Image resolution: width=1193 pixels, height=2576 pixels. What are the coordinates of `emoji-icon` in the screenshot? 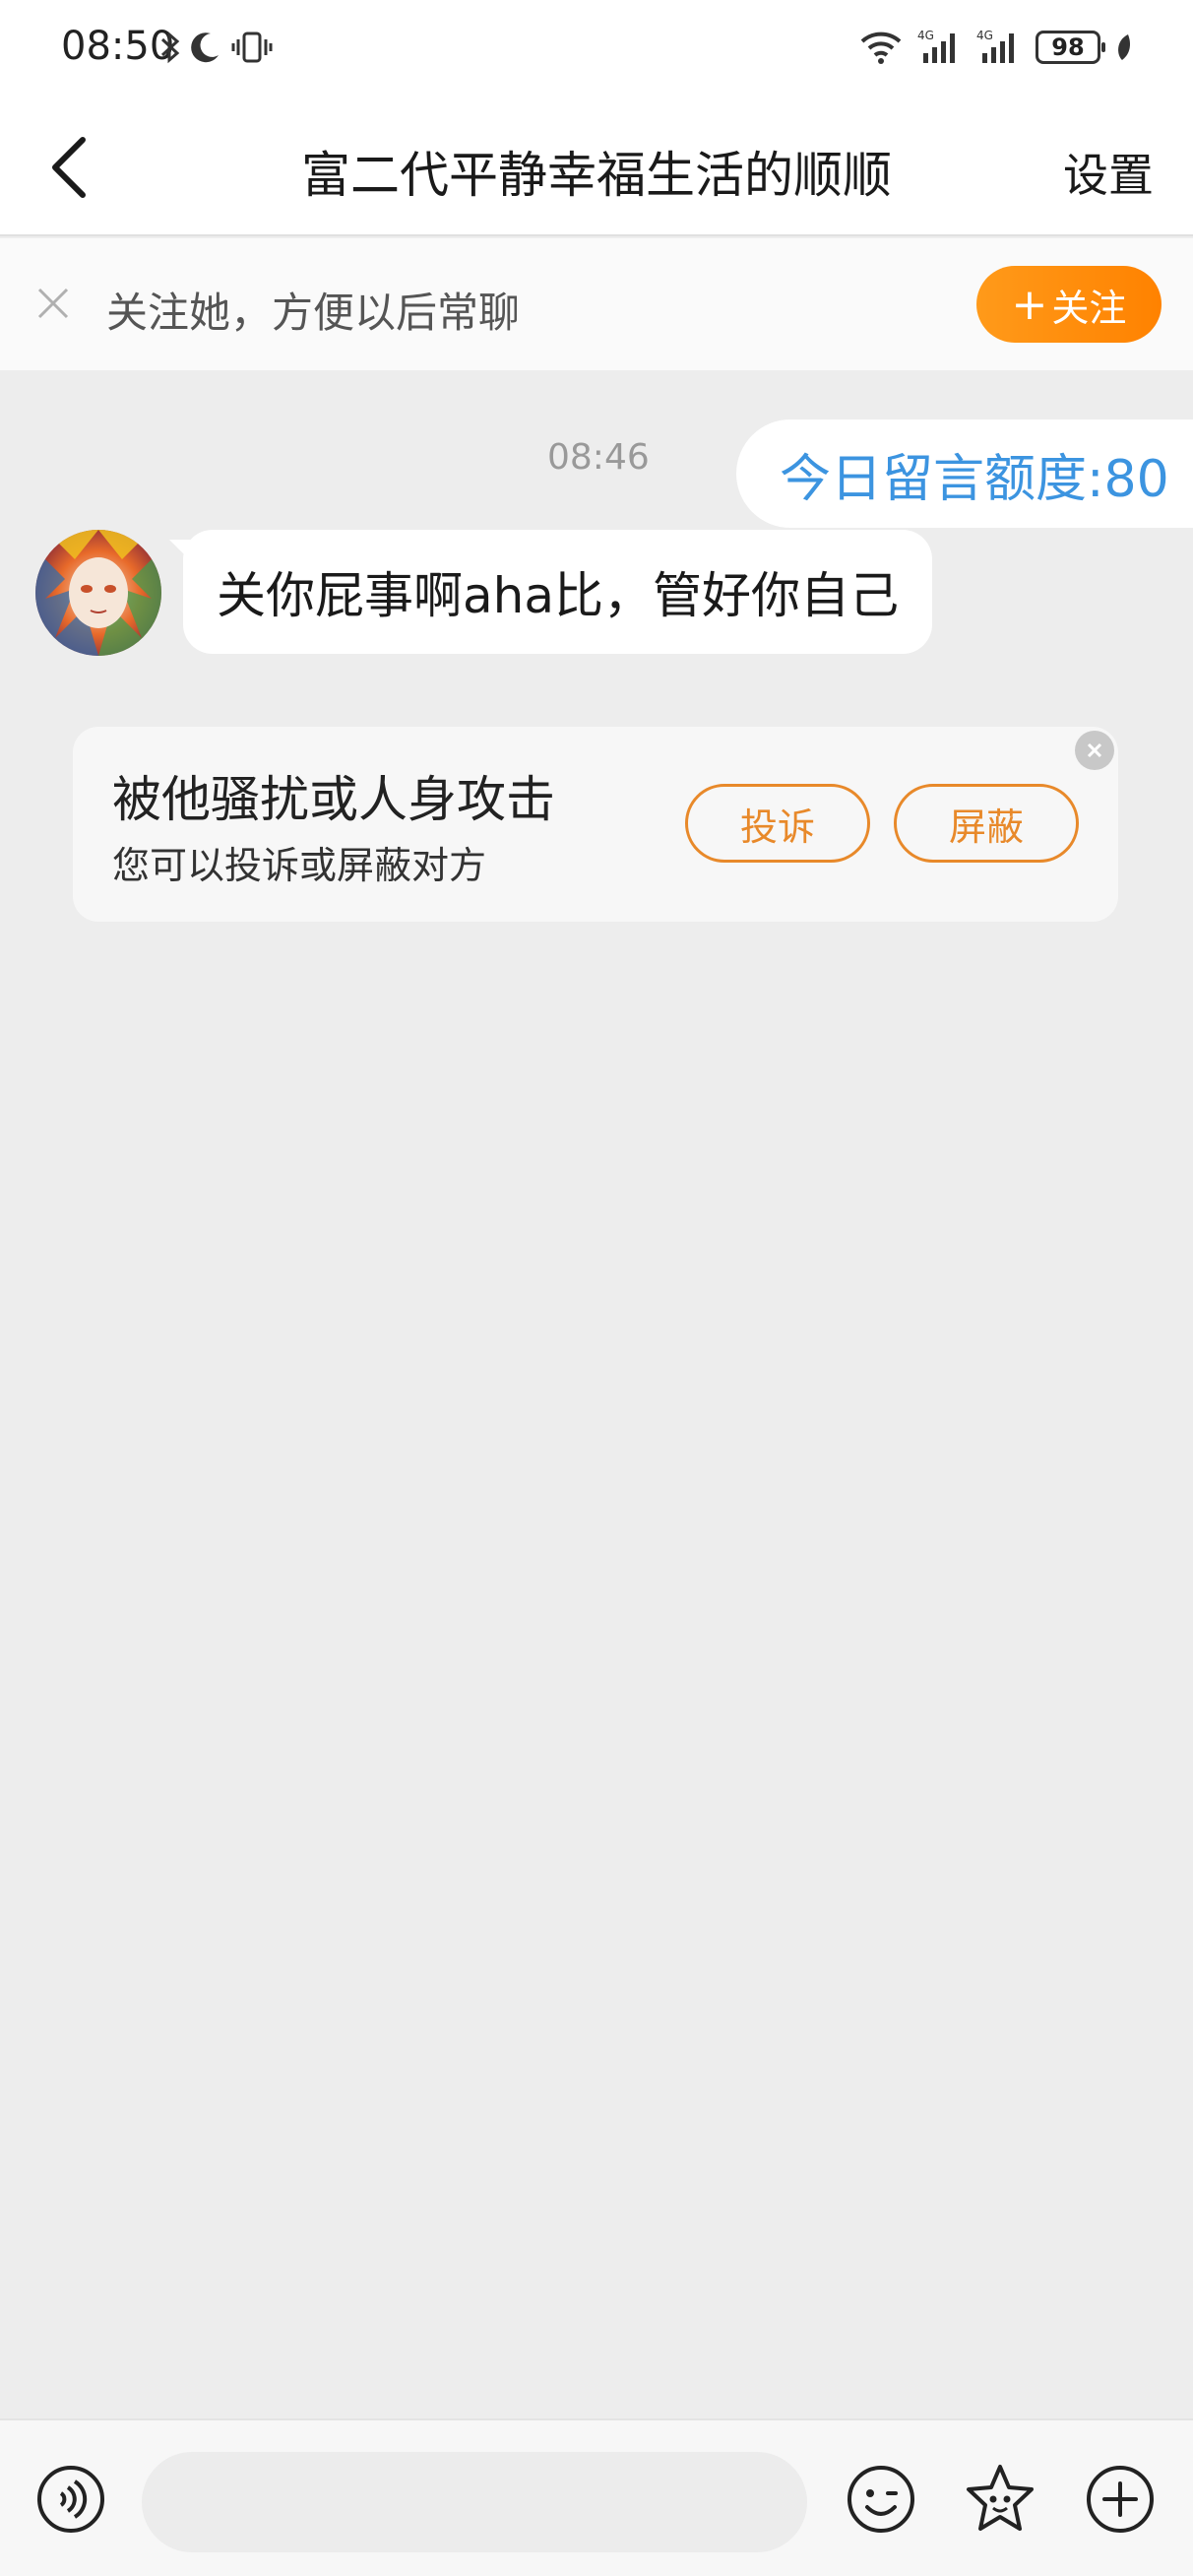 It's located at (881, 2499).